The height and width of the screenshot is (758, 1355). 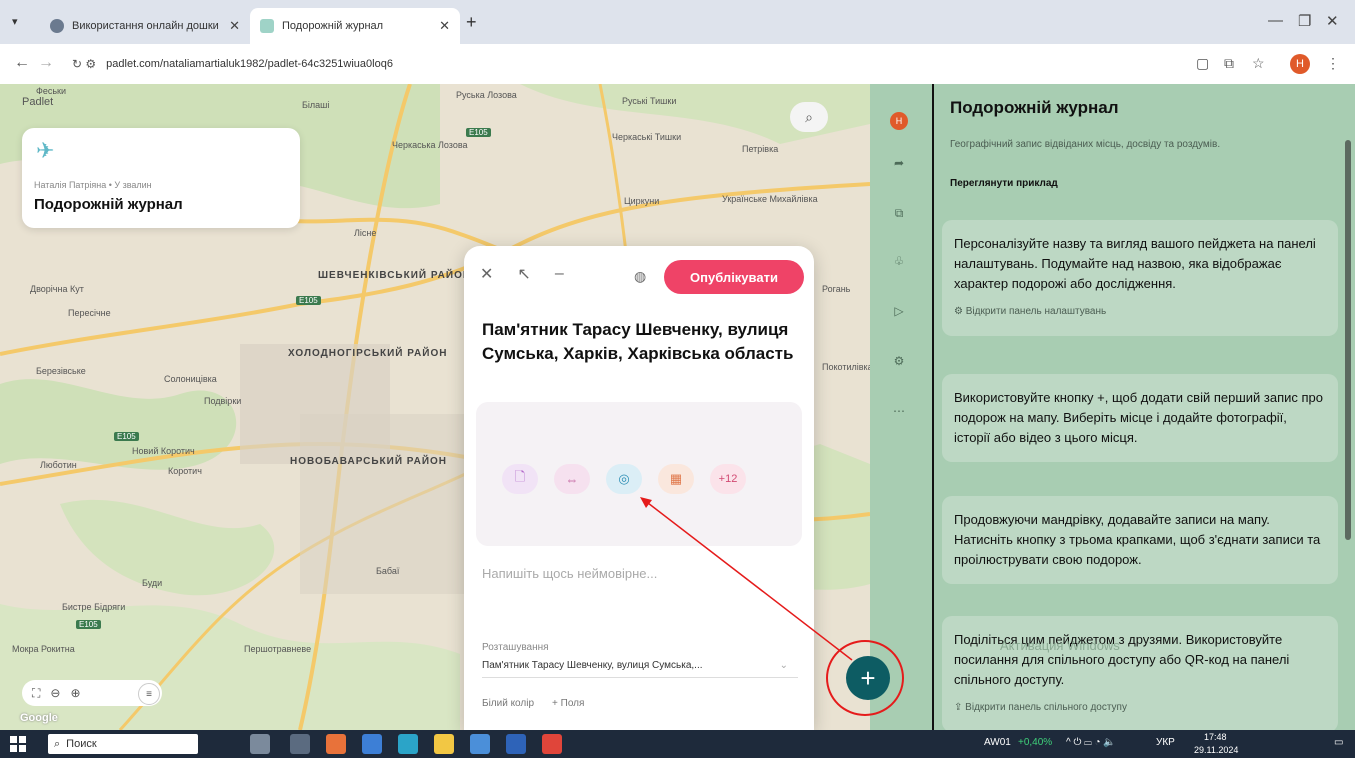 I want to click on windows-start-icon, so click(x=18, y=744).